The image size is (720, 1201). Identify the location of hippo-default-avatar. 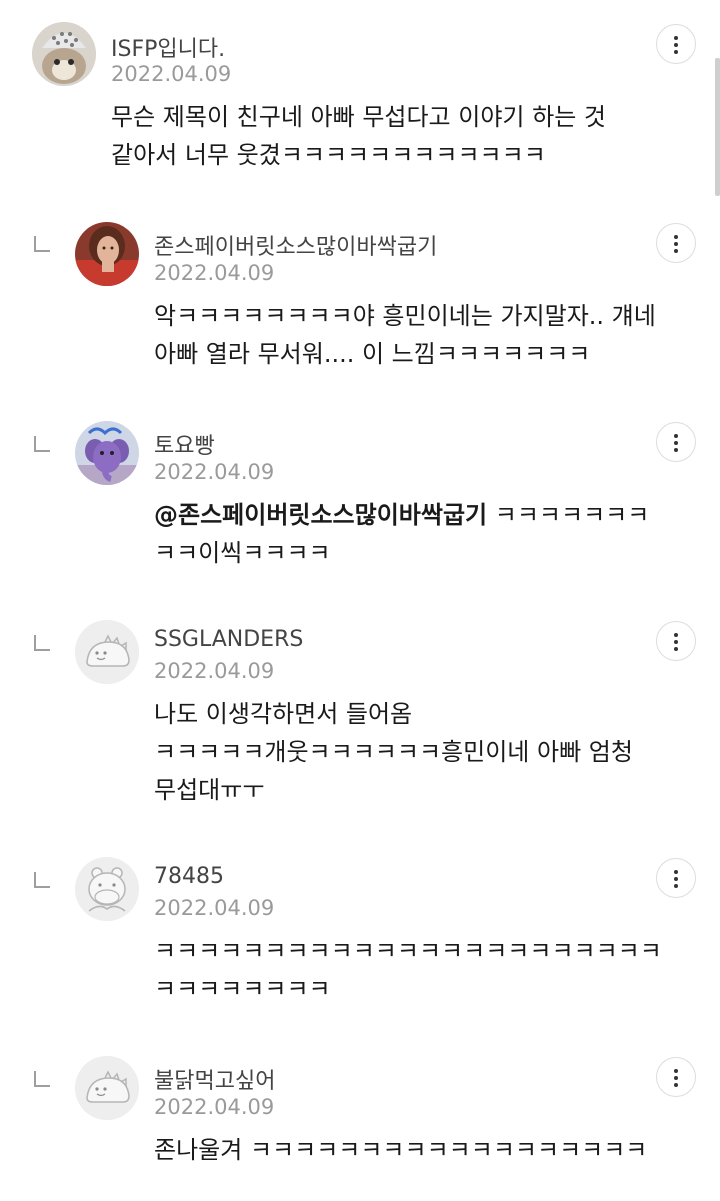
(107, 889).